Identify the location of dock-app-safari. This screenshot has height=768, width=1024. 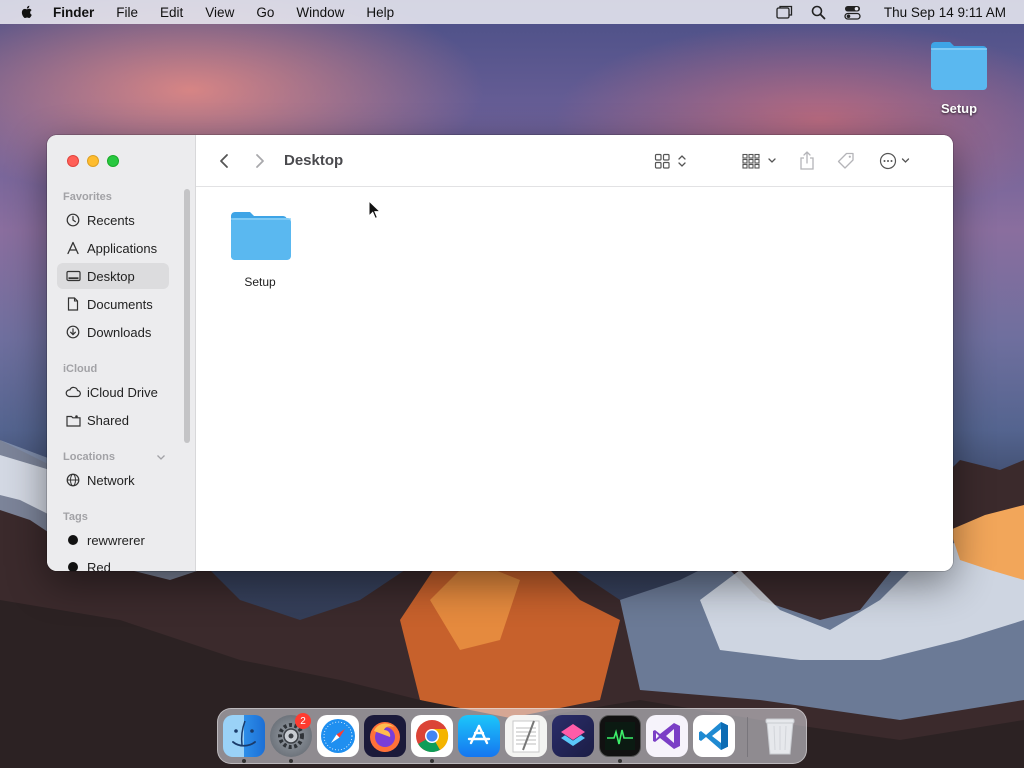
(338, 736).